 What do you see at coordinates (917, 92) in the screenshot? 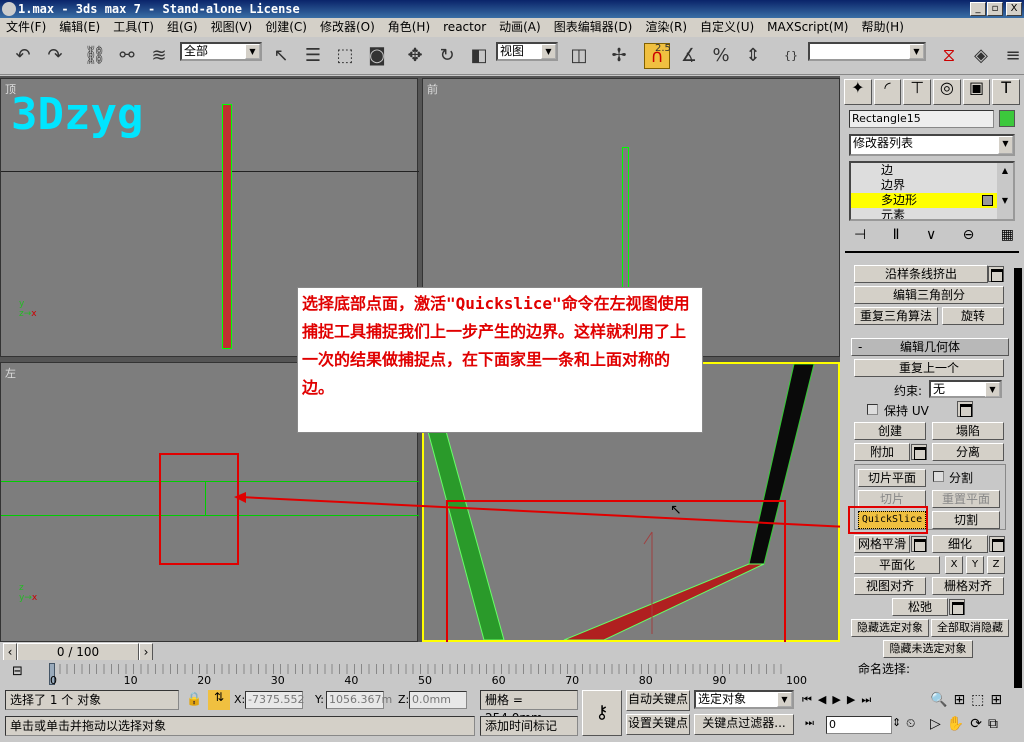
I see `hierarchy-tab-icon: ⊤` at bounding box center [917, 92].